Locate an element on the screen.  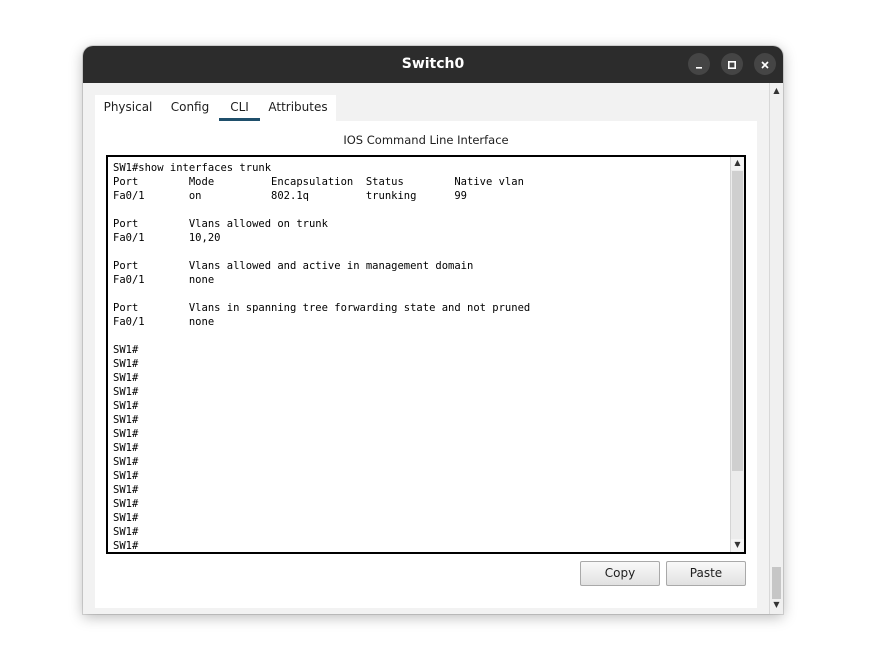
window-scroll-thumb is located at coordinates (776, 583).